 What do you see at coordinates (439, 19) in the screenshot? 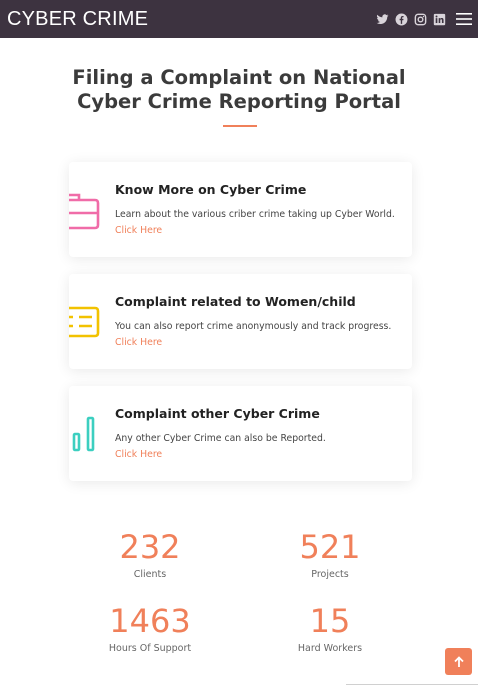
I see `linkedin-icon` at bounding box center [439, 19].